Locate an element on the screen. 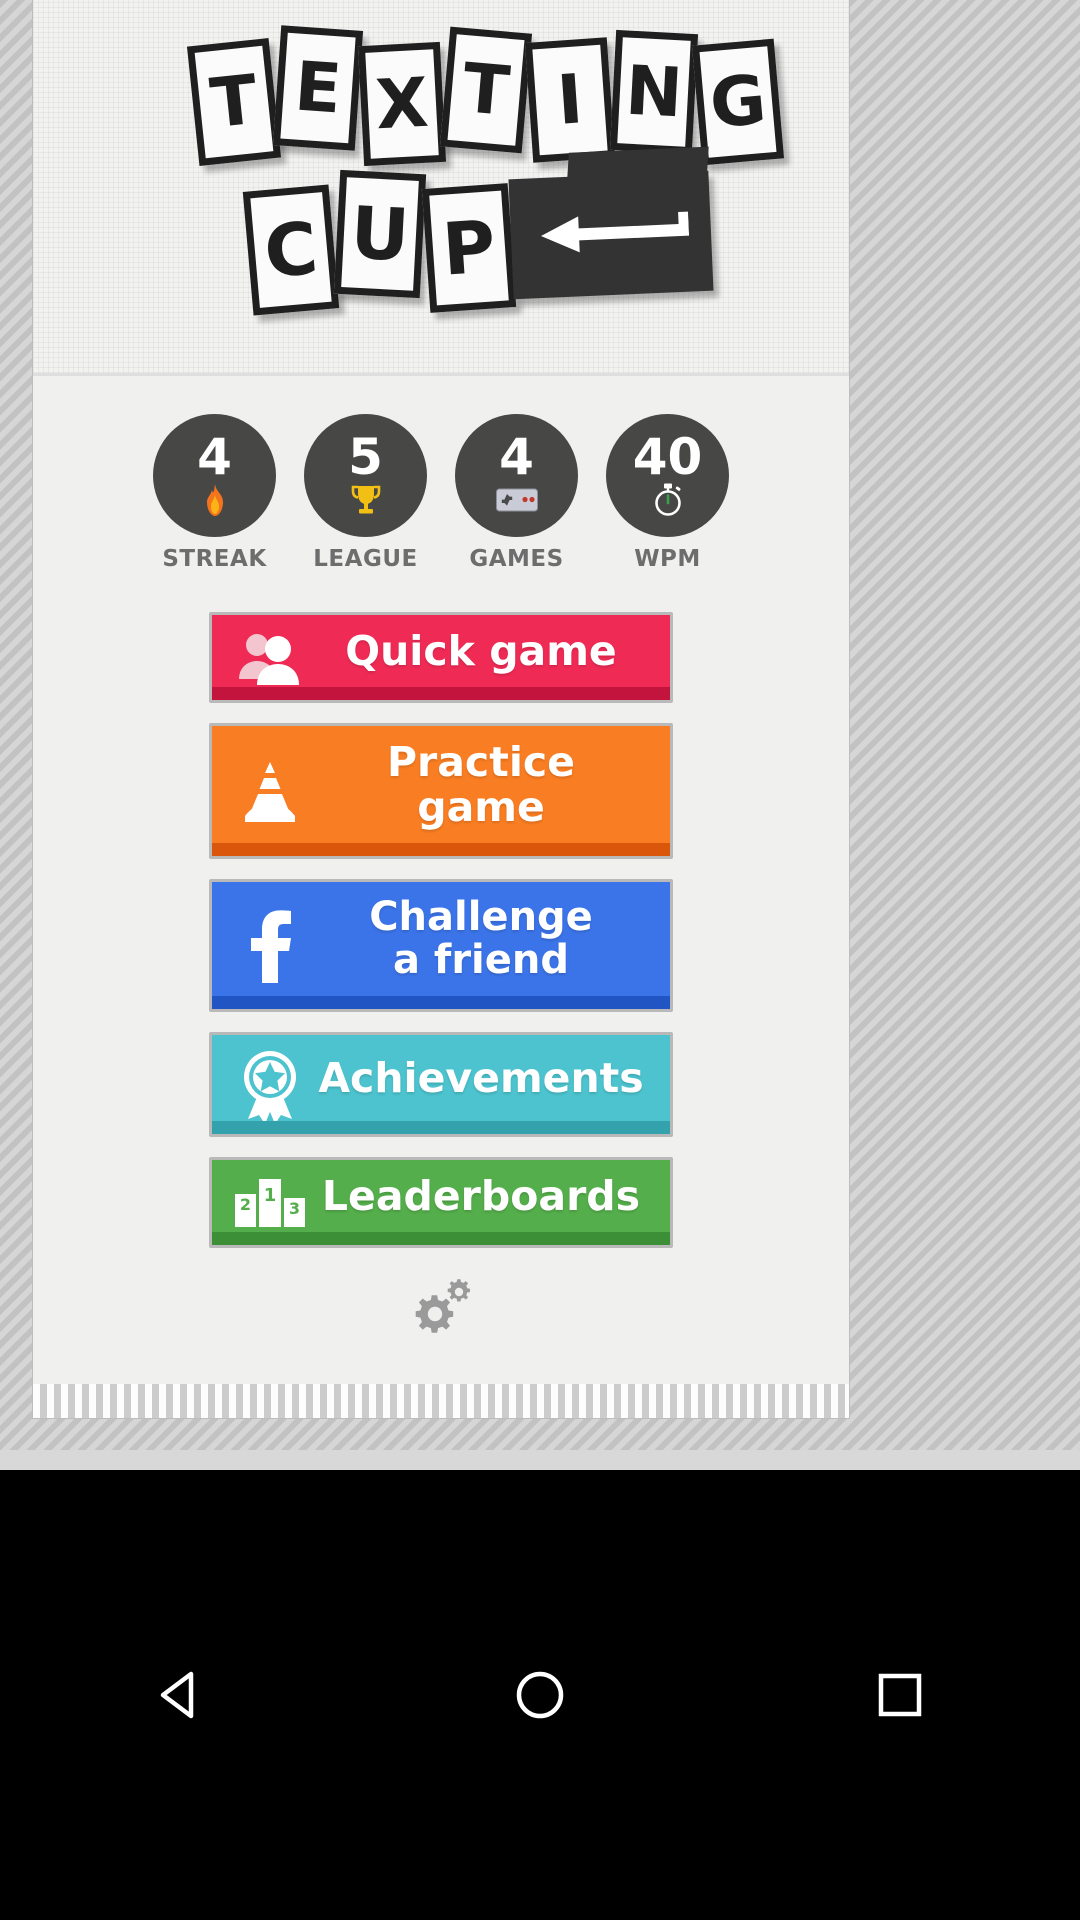 The height and width of the screenshot is (1920, 1080). stat-games-value: 4 is located at coordinates (516, 456).